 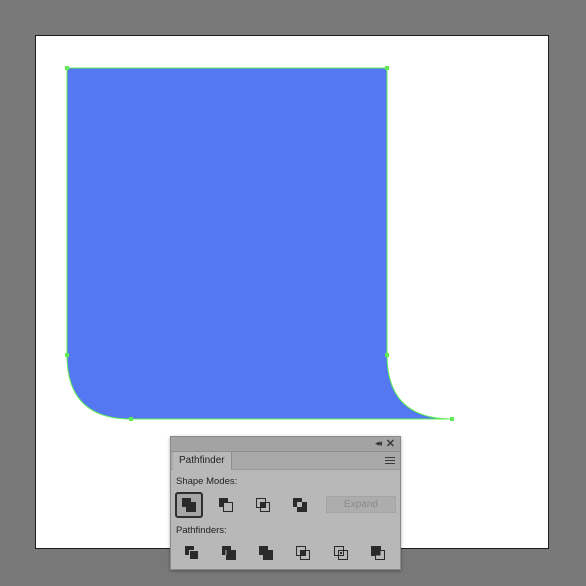 I want to click on pathfinders-label: Pathfinders:, so click(x=201, y=530).